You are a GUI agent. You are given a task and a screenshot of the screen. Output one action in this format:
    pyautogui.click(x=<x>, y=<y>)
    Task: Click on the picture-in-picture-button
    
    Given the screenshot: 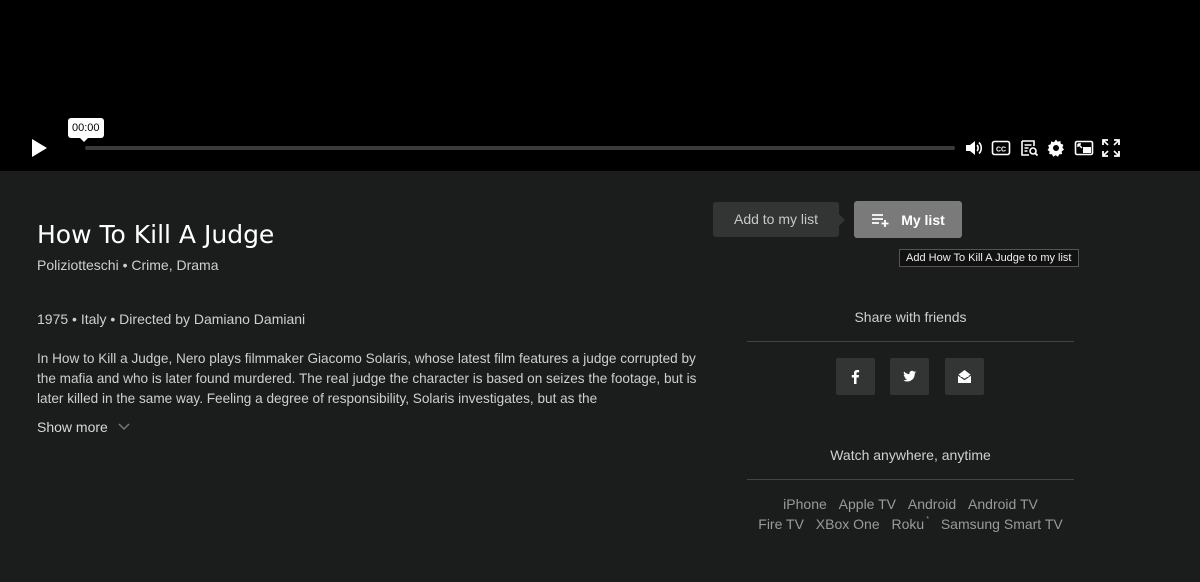 What is the action you would take?
    pyautogui.click(x=1084, y=148)
    